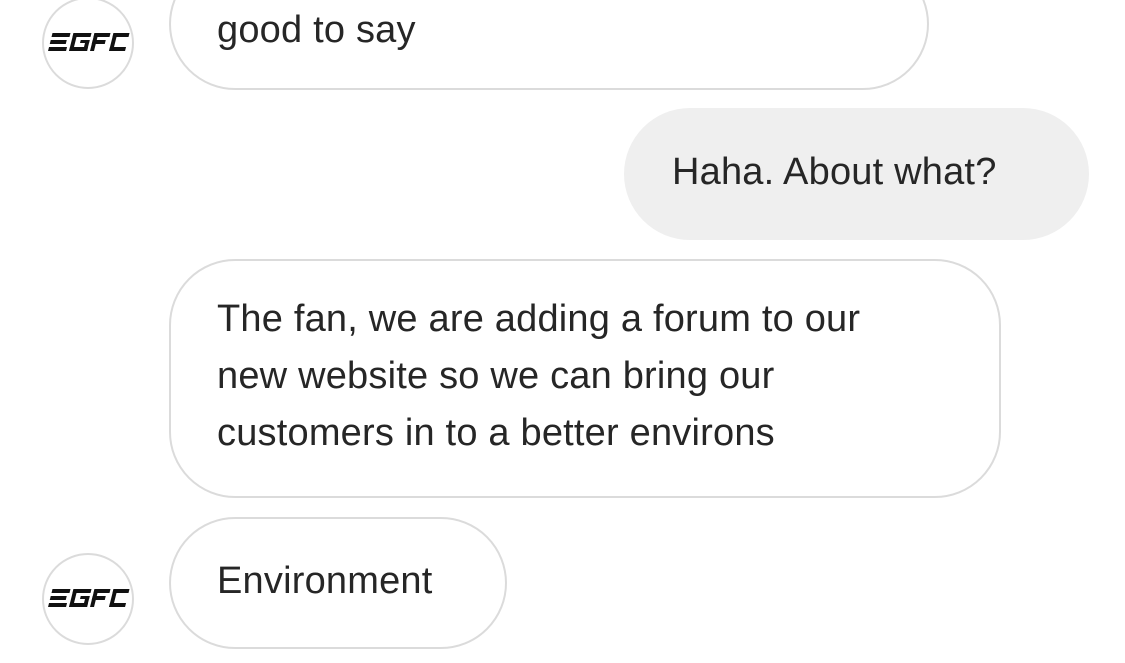  I want to click on incoming-message-bubble: Environment, so click(338, 583).